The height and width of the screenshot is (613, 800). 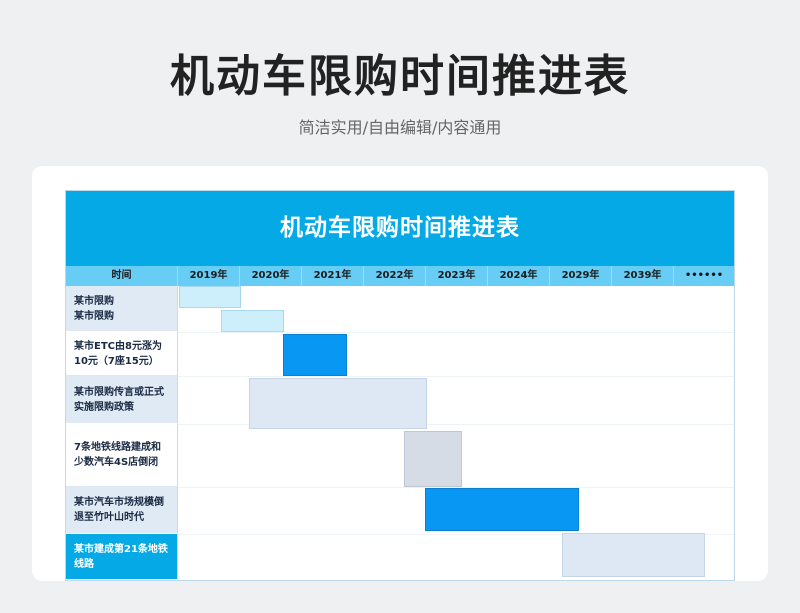 What do you see at coordinates (457, 276) in the screenshot?
I see `axis-year: 2023年` at bounding box center [457, 276].